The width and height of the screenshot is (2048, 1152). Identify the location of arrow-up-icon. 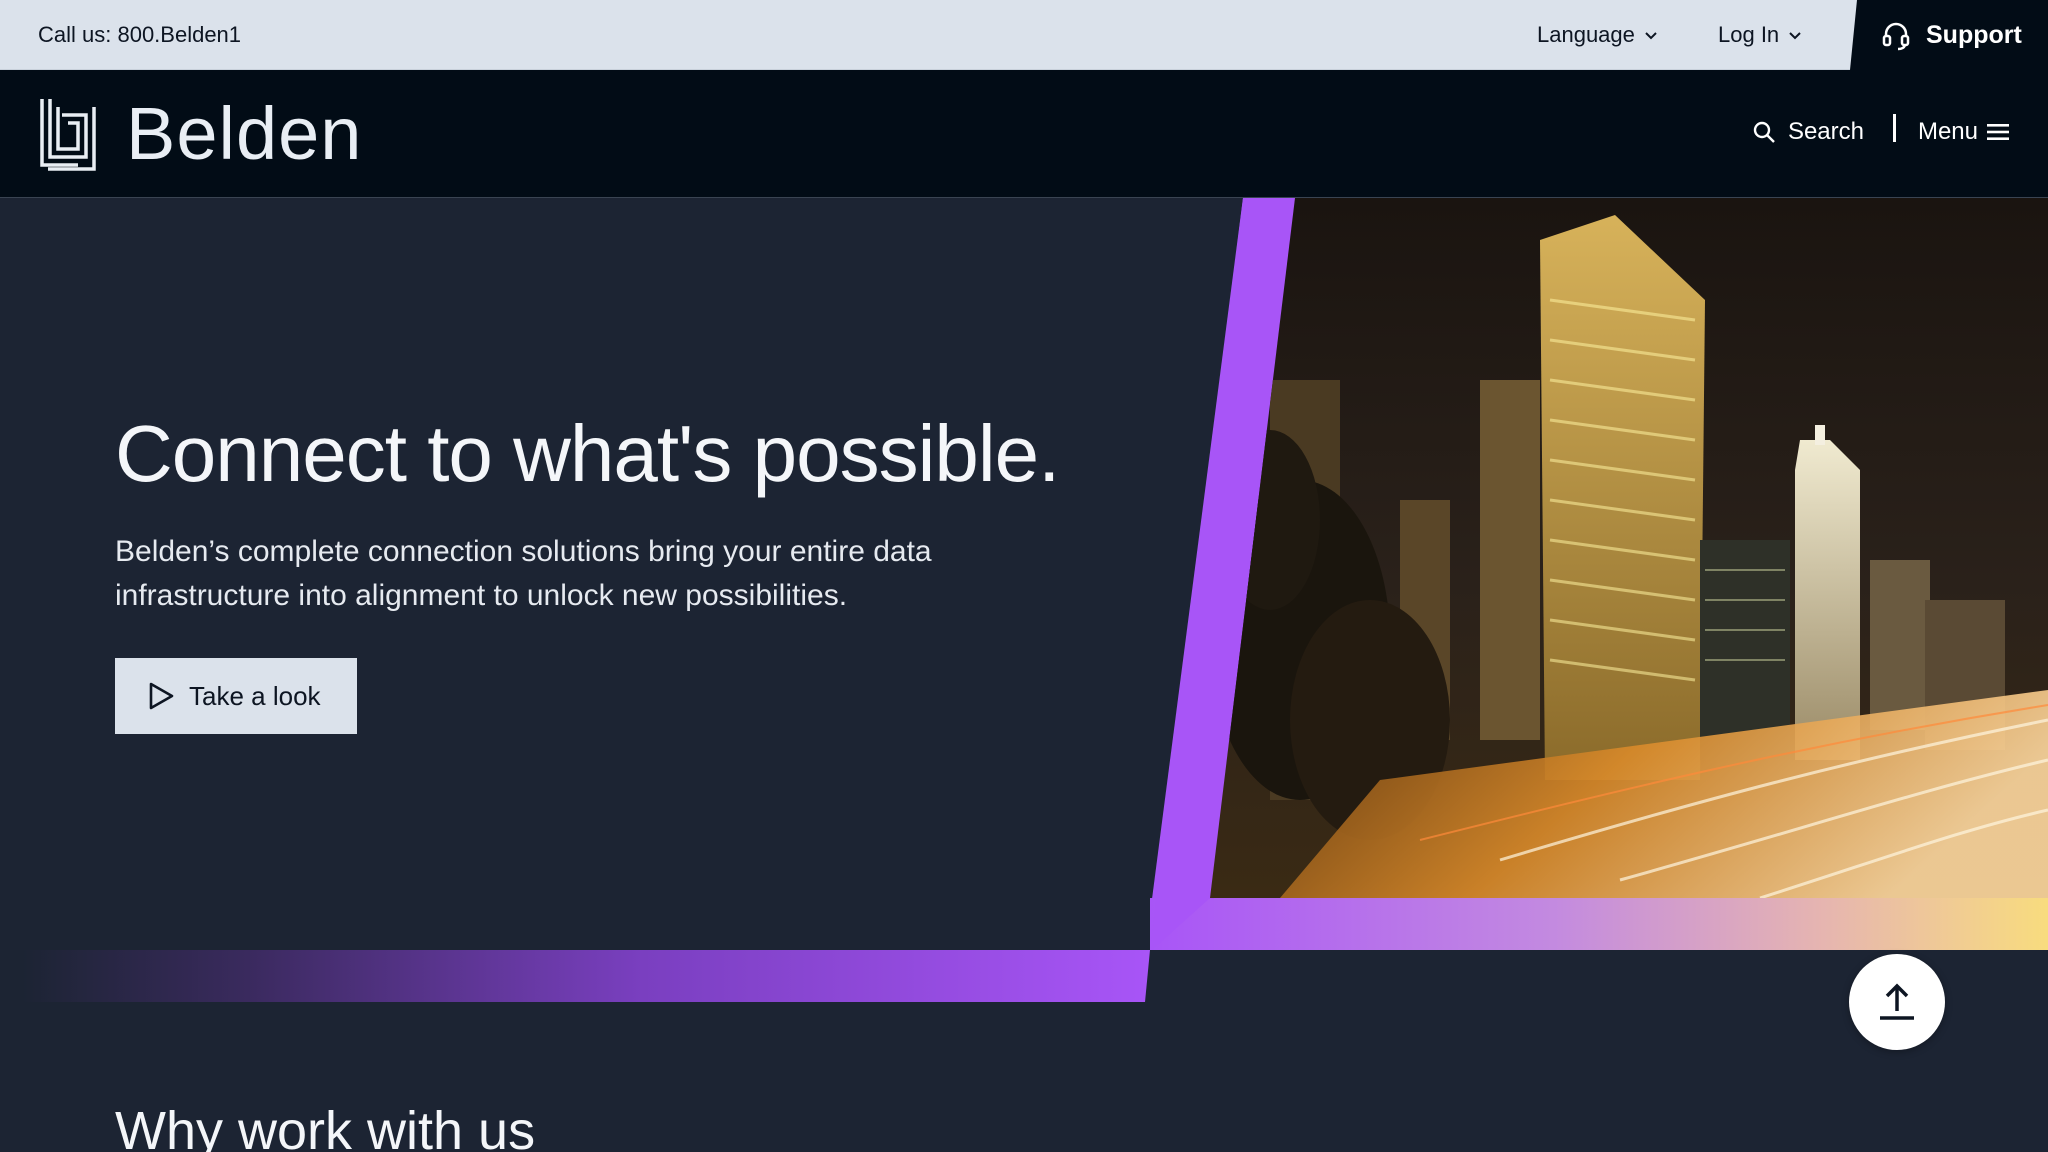
(1897, 1001).